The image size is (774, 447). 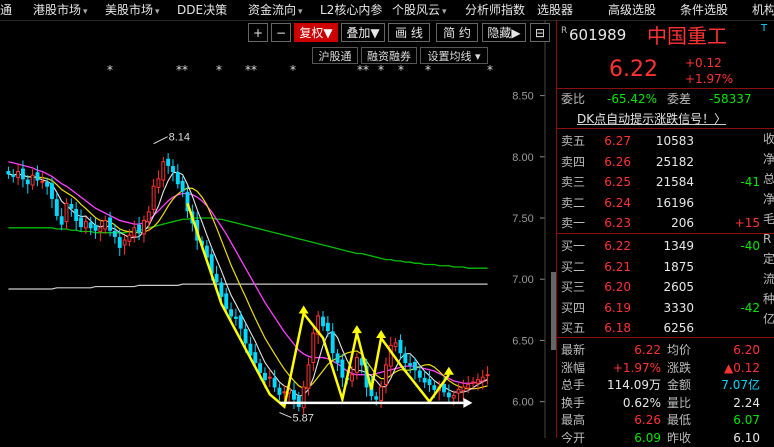 What do you see at coordinates (647, 420) in the screenshot?
I see `stat-value: 6.26` at bounding box center [647, 420].